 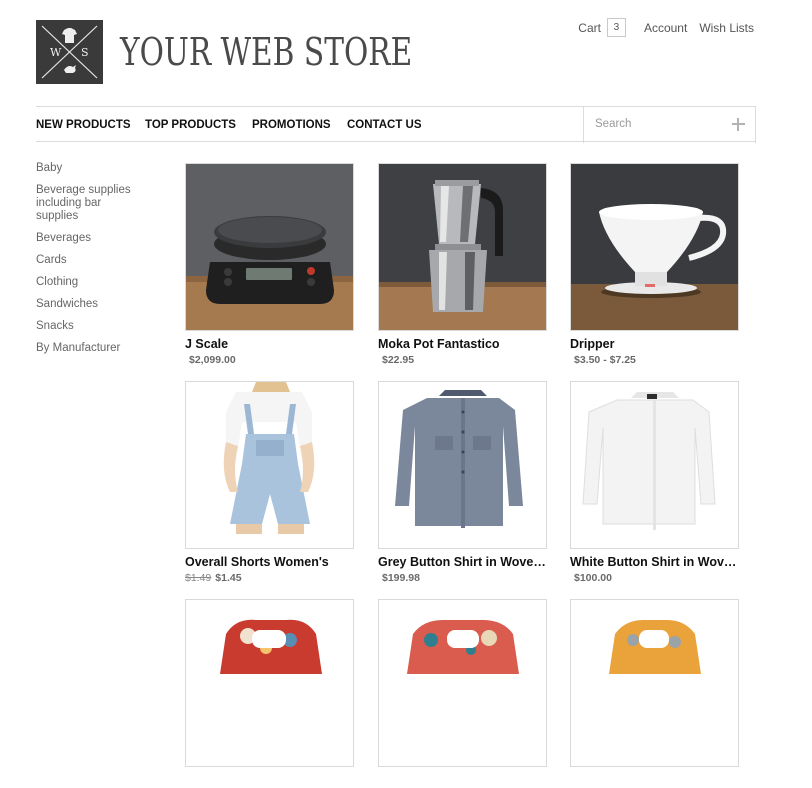 What do you see at coordinates (726, 28) in the screenshot?
I see `wishlists-link: Wish Lists` at bounding box center [726, 28].